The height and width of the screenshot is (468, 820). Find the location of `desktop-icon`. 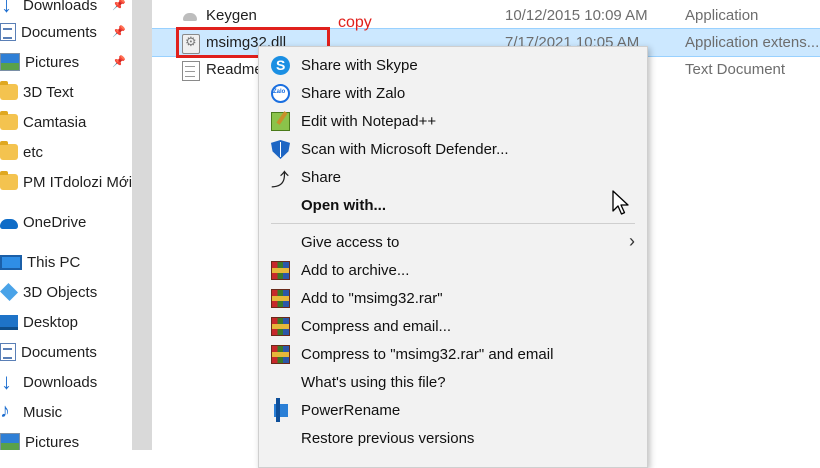

desktop-icon is located at coordinates (9, 322).